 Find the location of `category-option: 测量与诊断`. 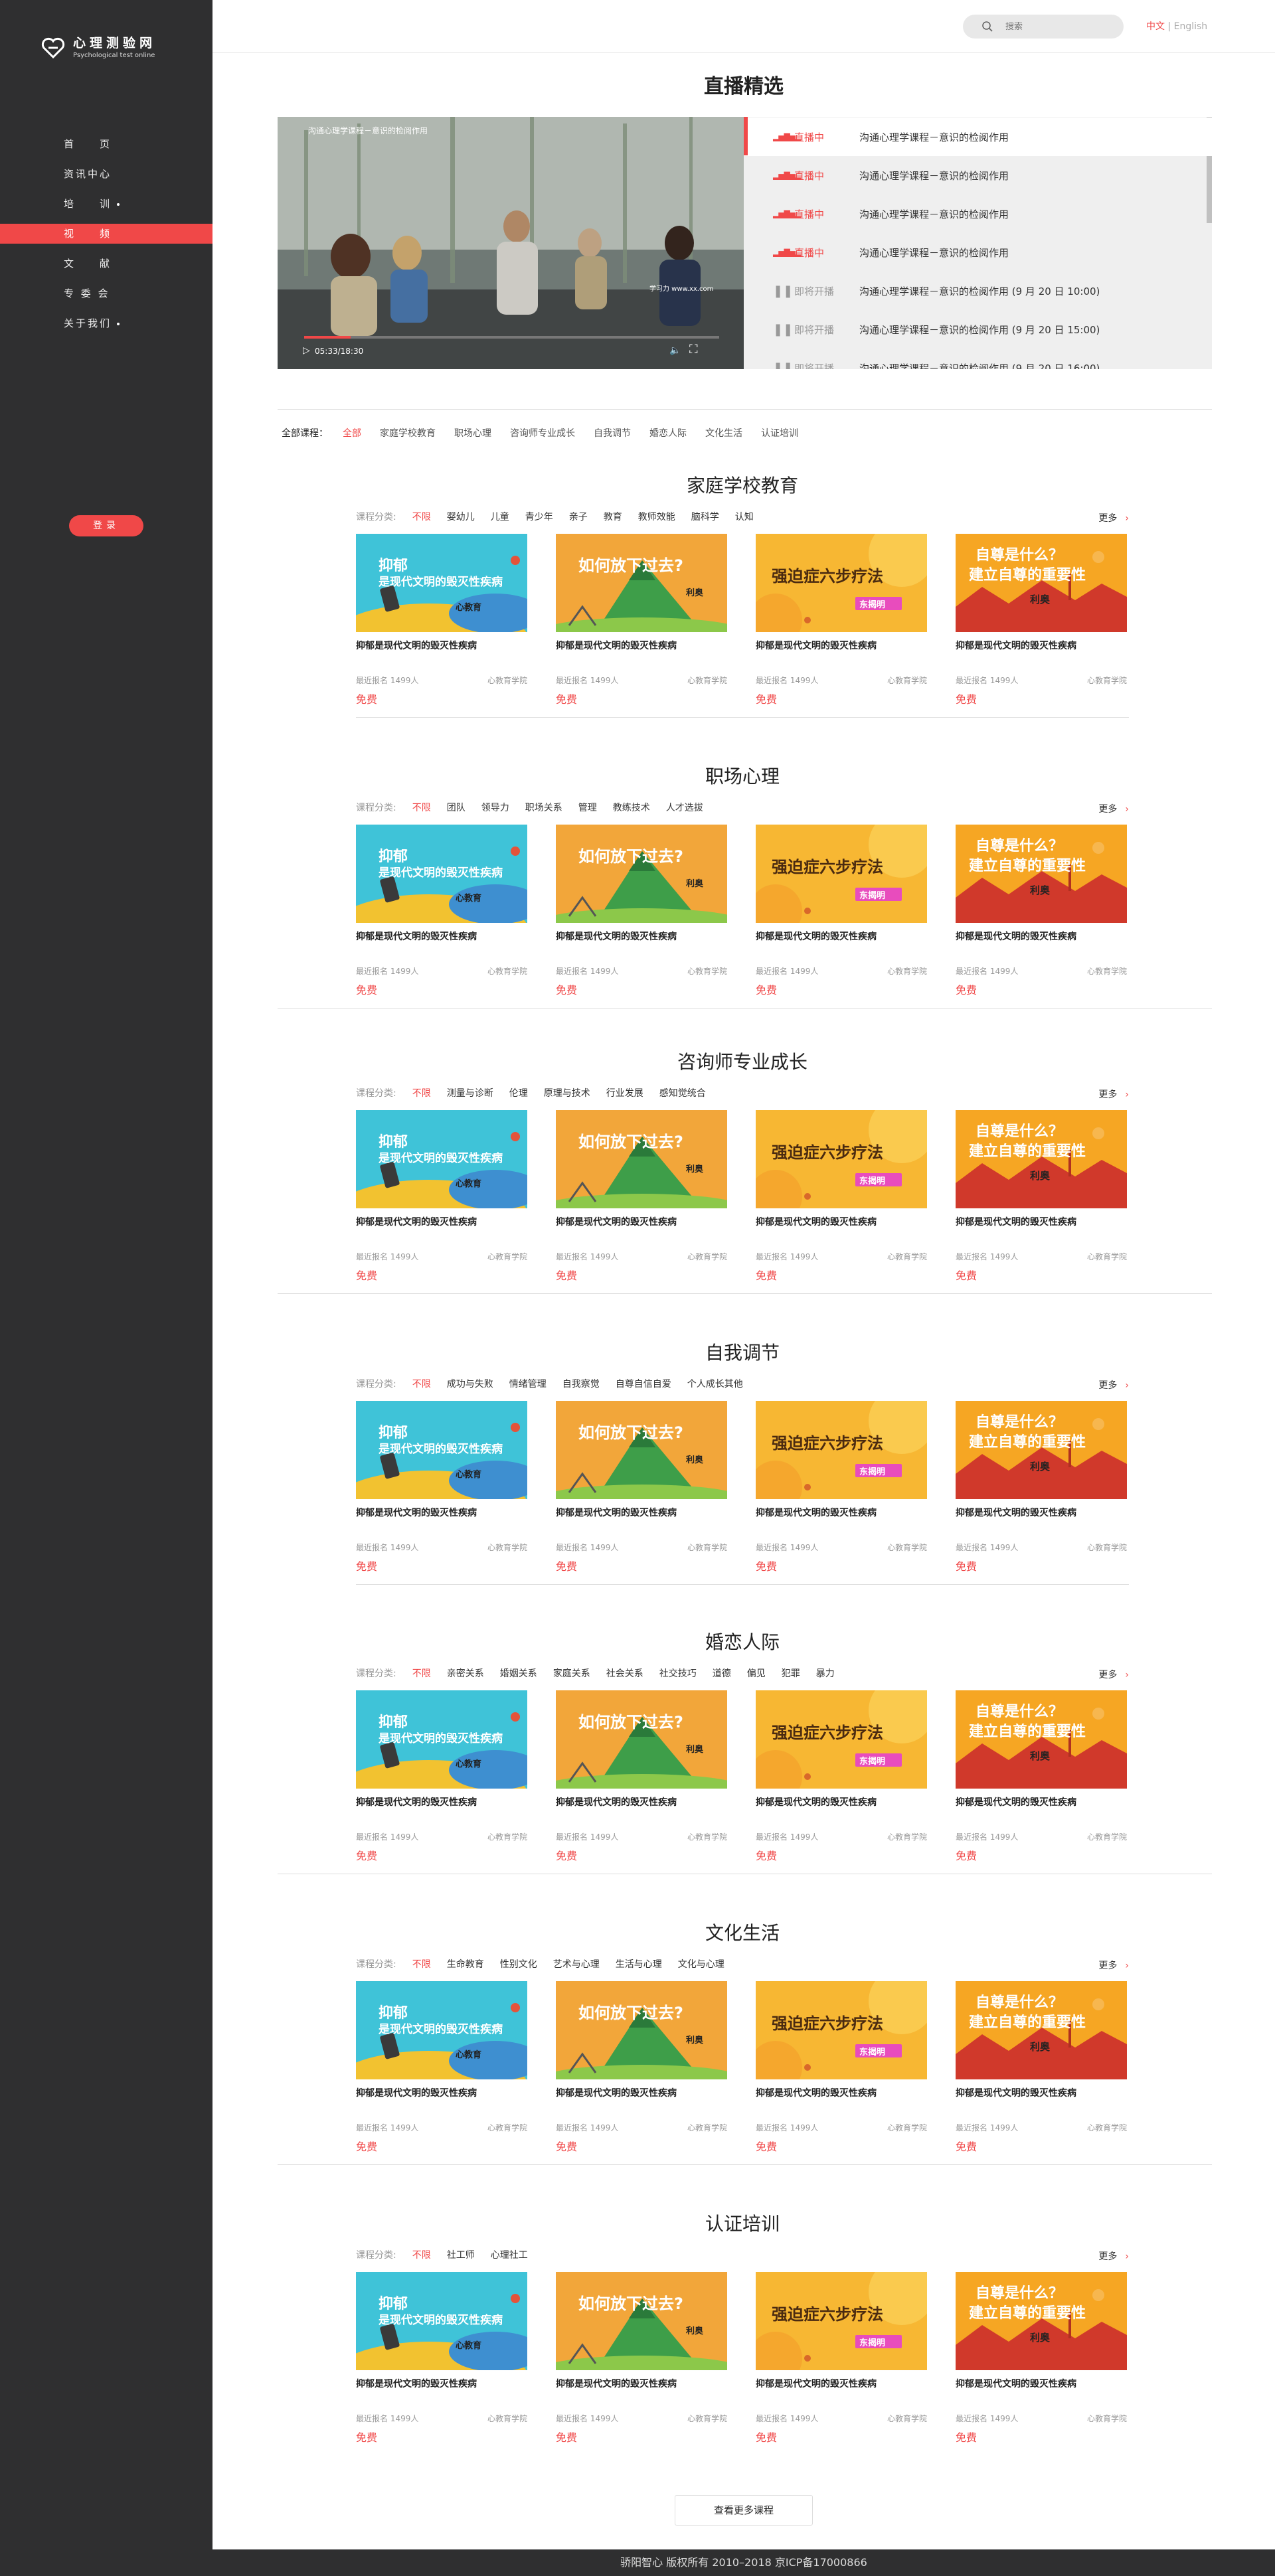

category-option: 测量与诊断 is located at coordinates (470, 1092).